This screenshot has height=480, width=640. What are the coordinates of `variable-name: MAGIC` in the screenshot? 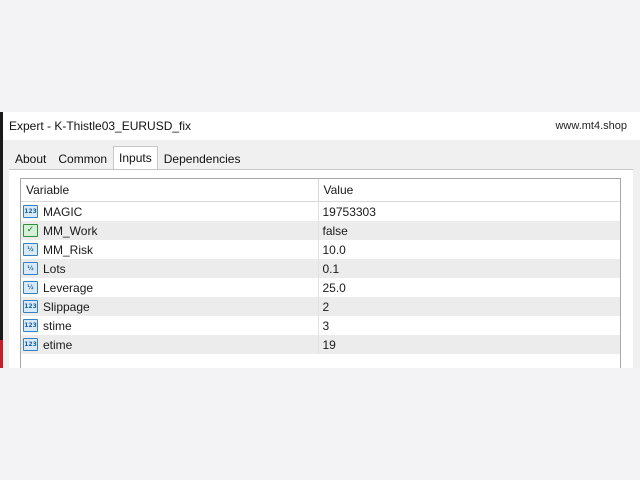 It's located at (63, 211).